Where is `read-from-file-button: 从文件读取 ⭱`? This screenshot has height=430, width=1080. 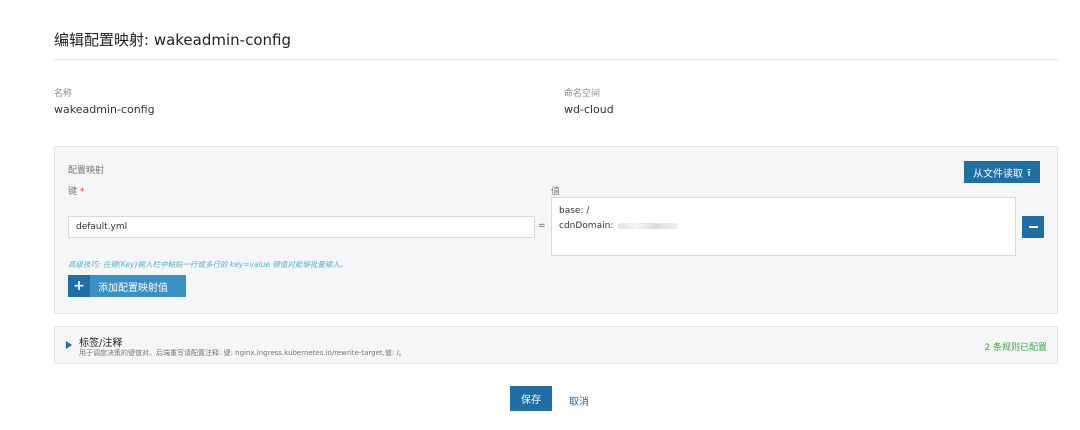
read-from-file-button: 从文件读取 ⭱ is located at coordinates (1002, 172).